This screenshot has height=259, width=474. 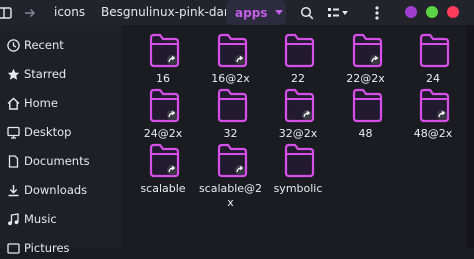 I want to click on home-icon, so click(x=13, y=103).